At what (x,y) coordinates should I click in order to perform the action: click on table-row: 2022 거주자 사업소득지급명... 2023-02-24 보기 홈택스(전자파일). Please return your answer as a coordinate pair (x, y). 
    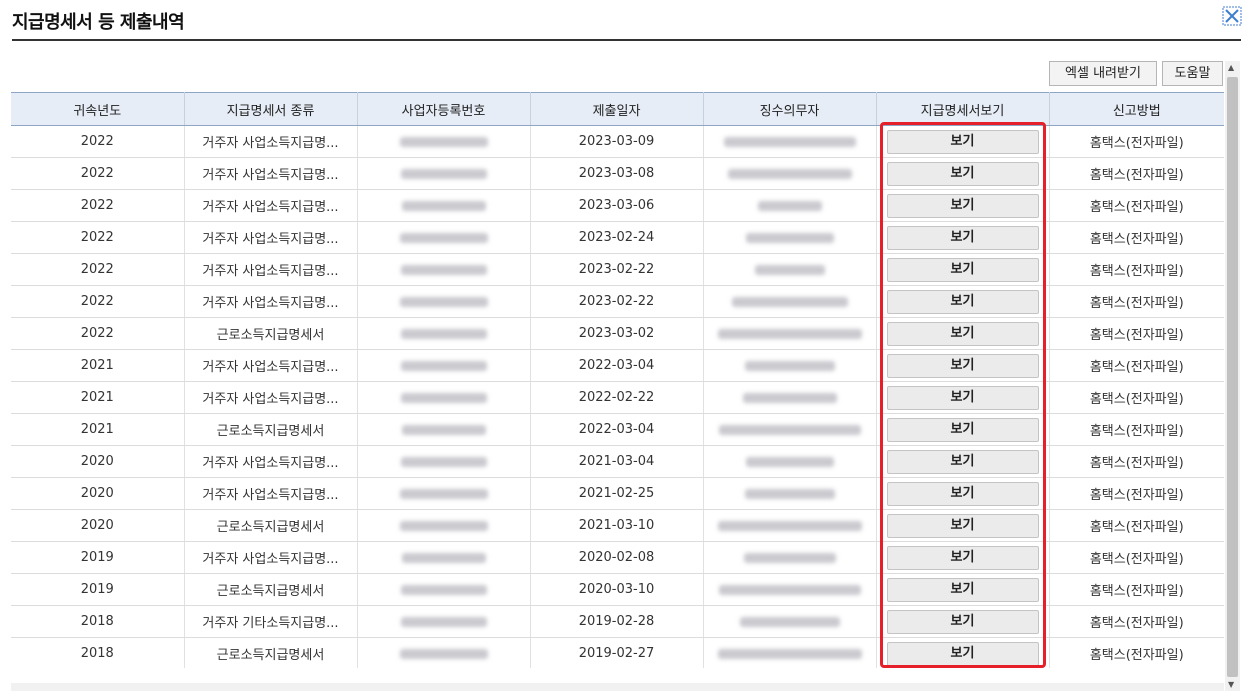
    Looking at the image, I should click on (617, 237).